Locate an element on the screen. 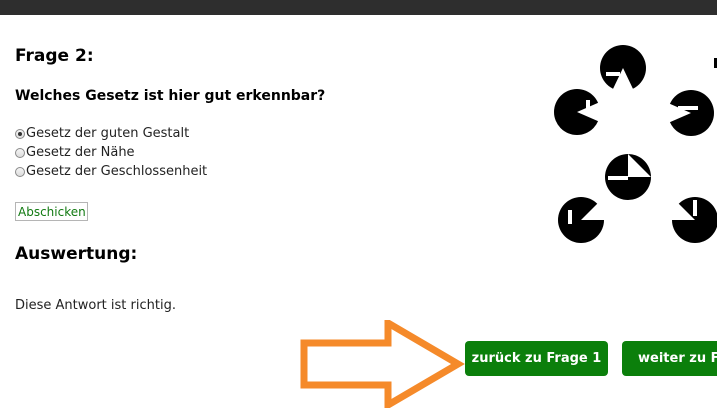  option-gute-gestalt: Gesetz der guten Gestalt is located at coordinates (111, 133).